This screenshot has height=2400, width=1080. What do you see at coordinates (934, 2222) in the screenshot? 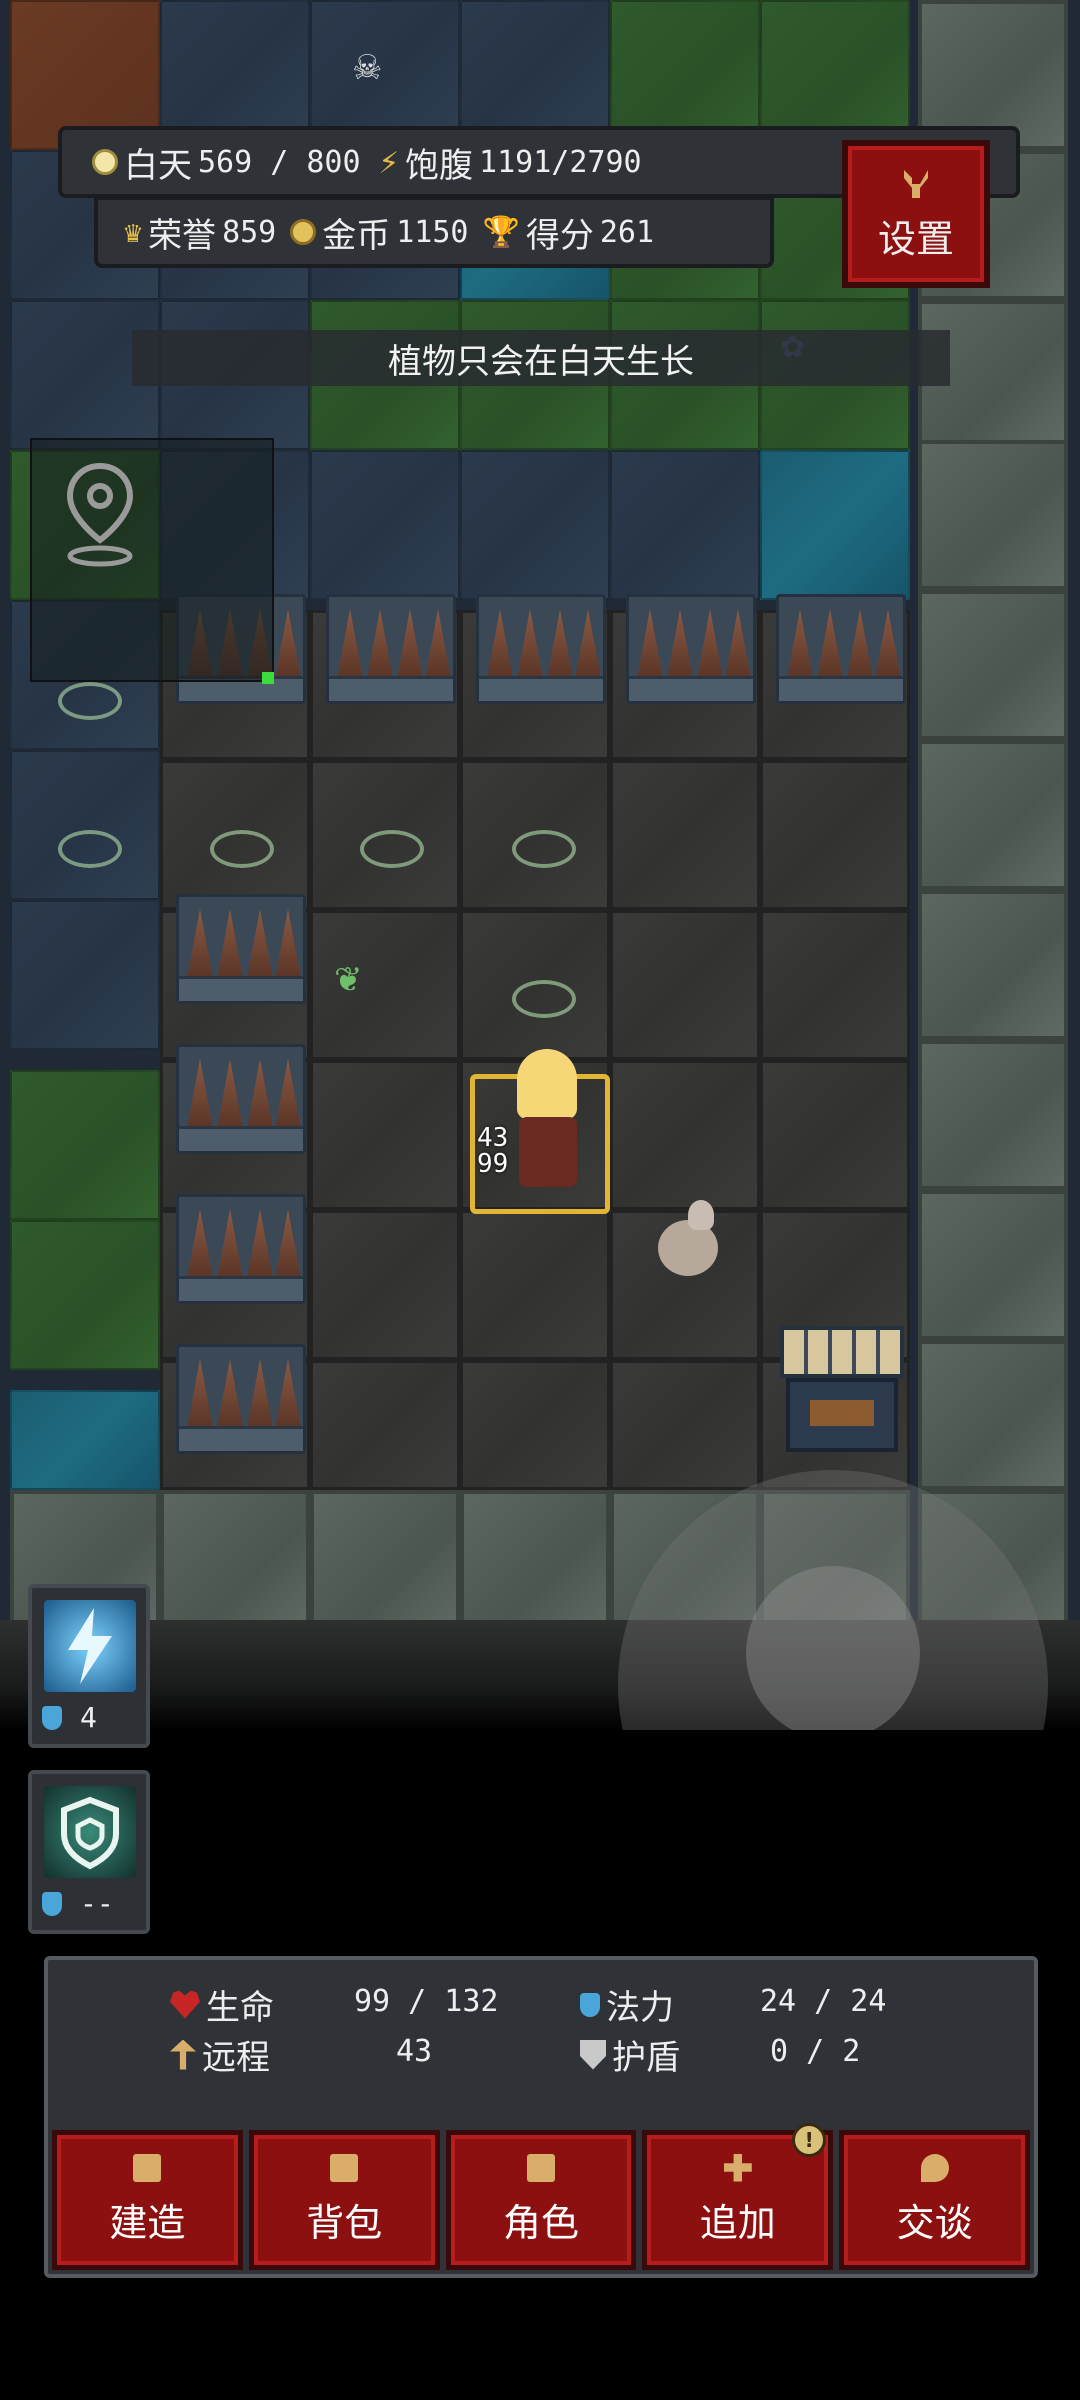
I see `talk-label: 交谈` at bounding box center [934, 2222].